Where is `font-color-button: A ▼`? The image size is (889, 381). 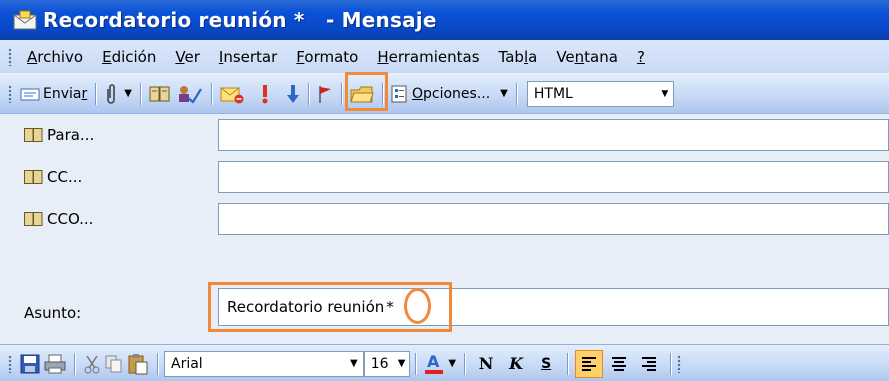 font-color-button: A ▼ is located at coordinates (440, 364).